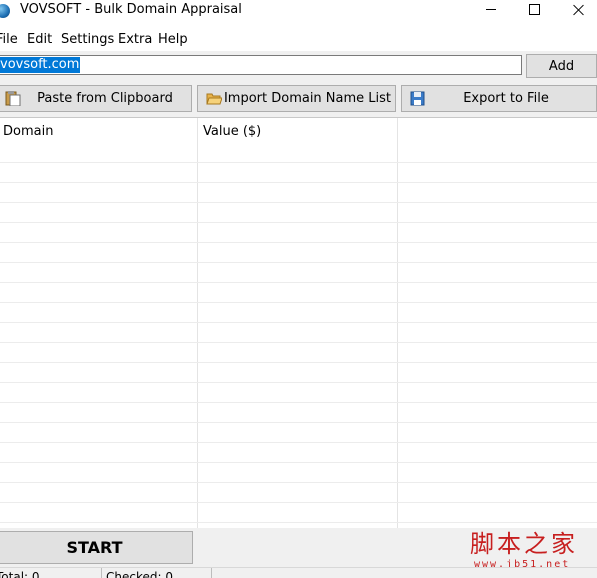 The image size is (597, 578). I want to click on menu-extra: Extra, so click(135, 39).